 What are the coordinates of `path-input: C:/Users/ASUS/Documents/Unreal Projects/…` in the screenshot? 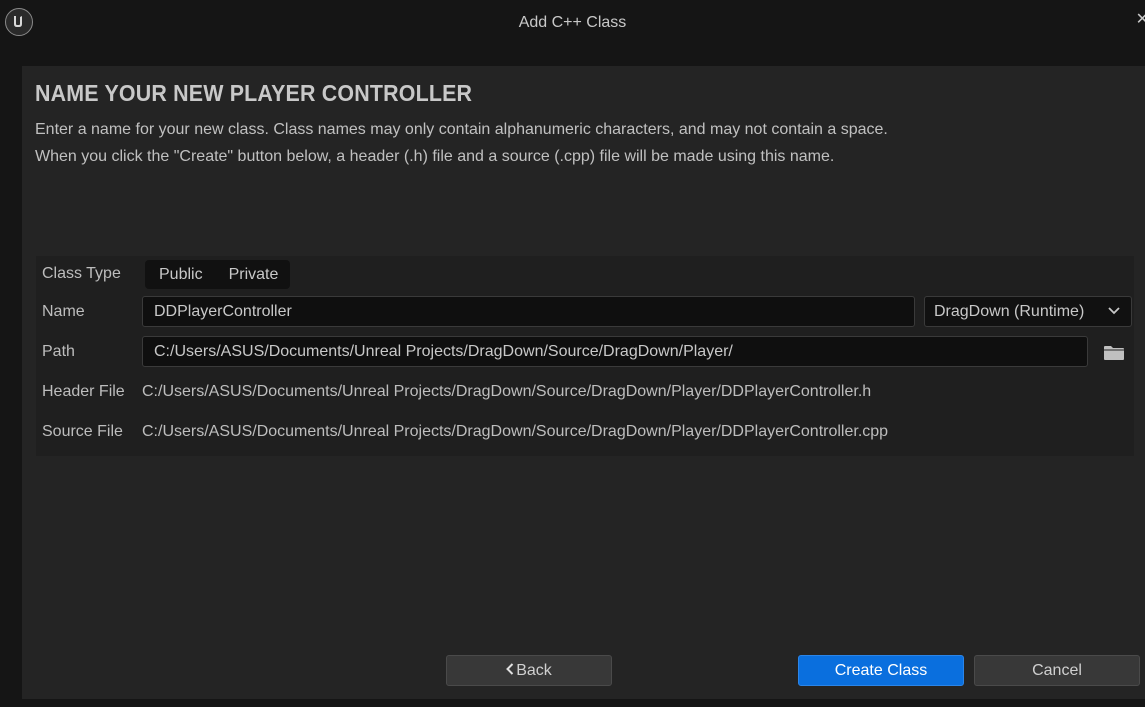 It's located at (615, 351).